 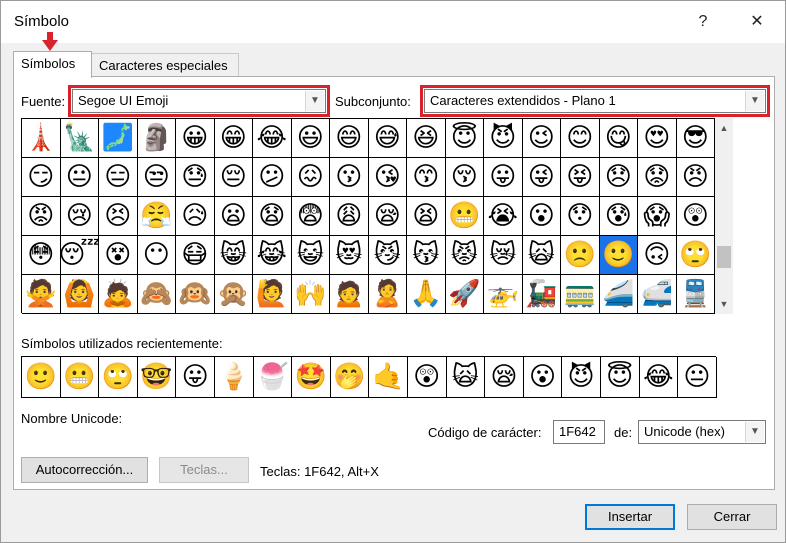 I want to click on symbol-cell: 😢, so click(x=79, y=216).